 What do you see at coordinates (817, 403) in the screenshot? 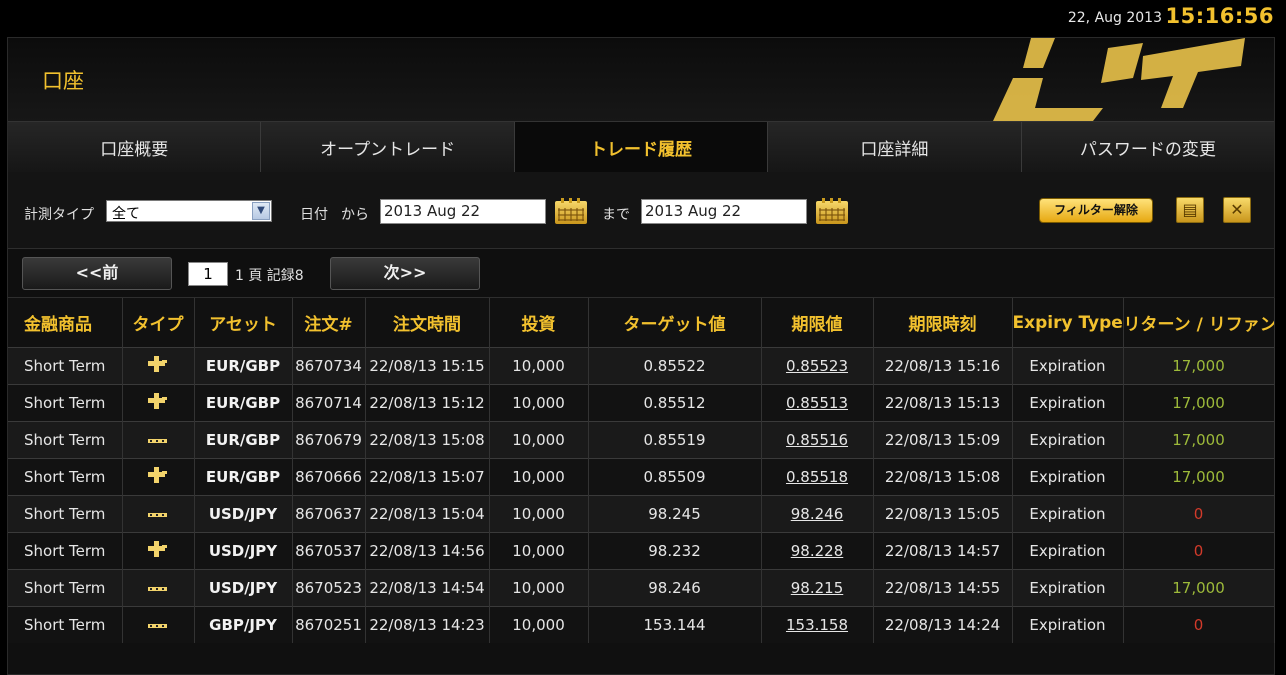
I see `expiry-value-link: 0.85513` at bounding box center [817, 403].